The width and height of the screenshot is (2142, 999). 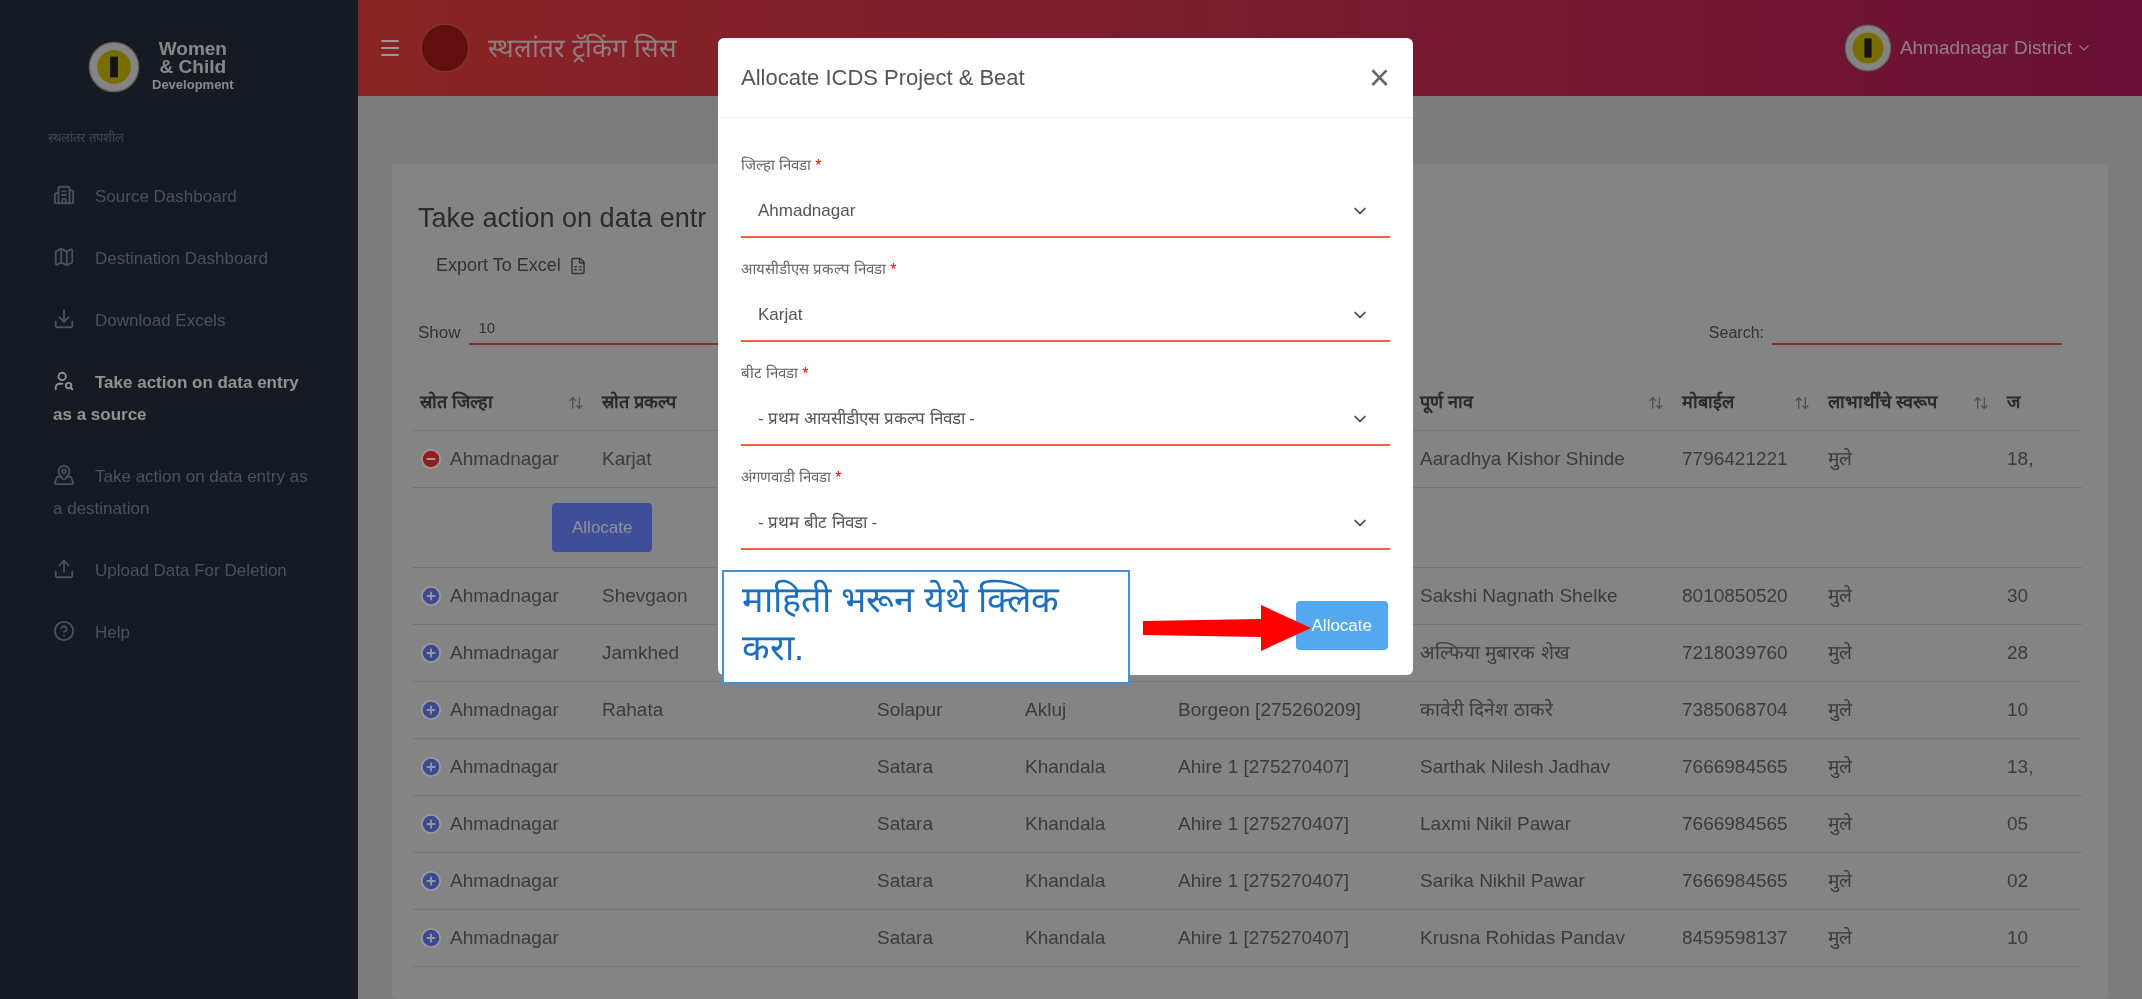 What do you see at coordinates (1515, 766) in the screenshot?
I see `table-cell-text: Sarthak Nilesh Jadhav` at bounding box center [1515, 766].